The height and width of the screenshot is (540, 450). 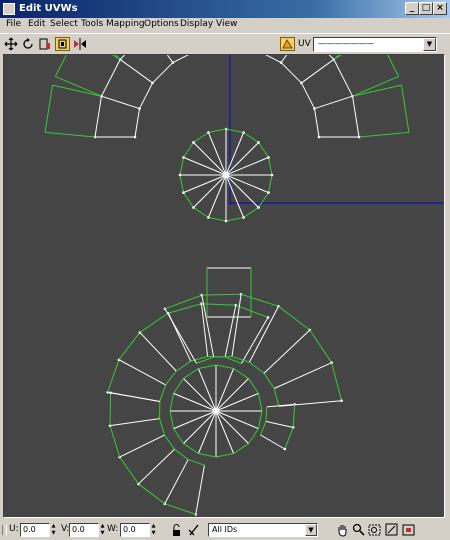 I want to click on material-id-dropdown: All IDs ▼, so click(x=263, y=530).